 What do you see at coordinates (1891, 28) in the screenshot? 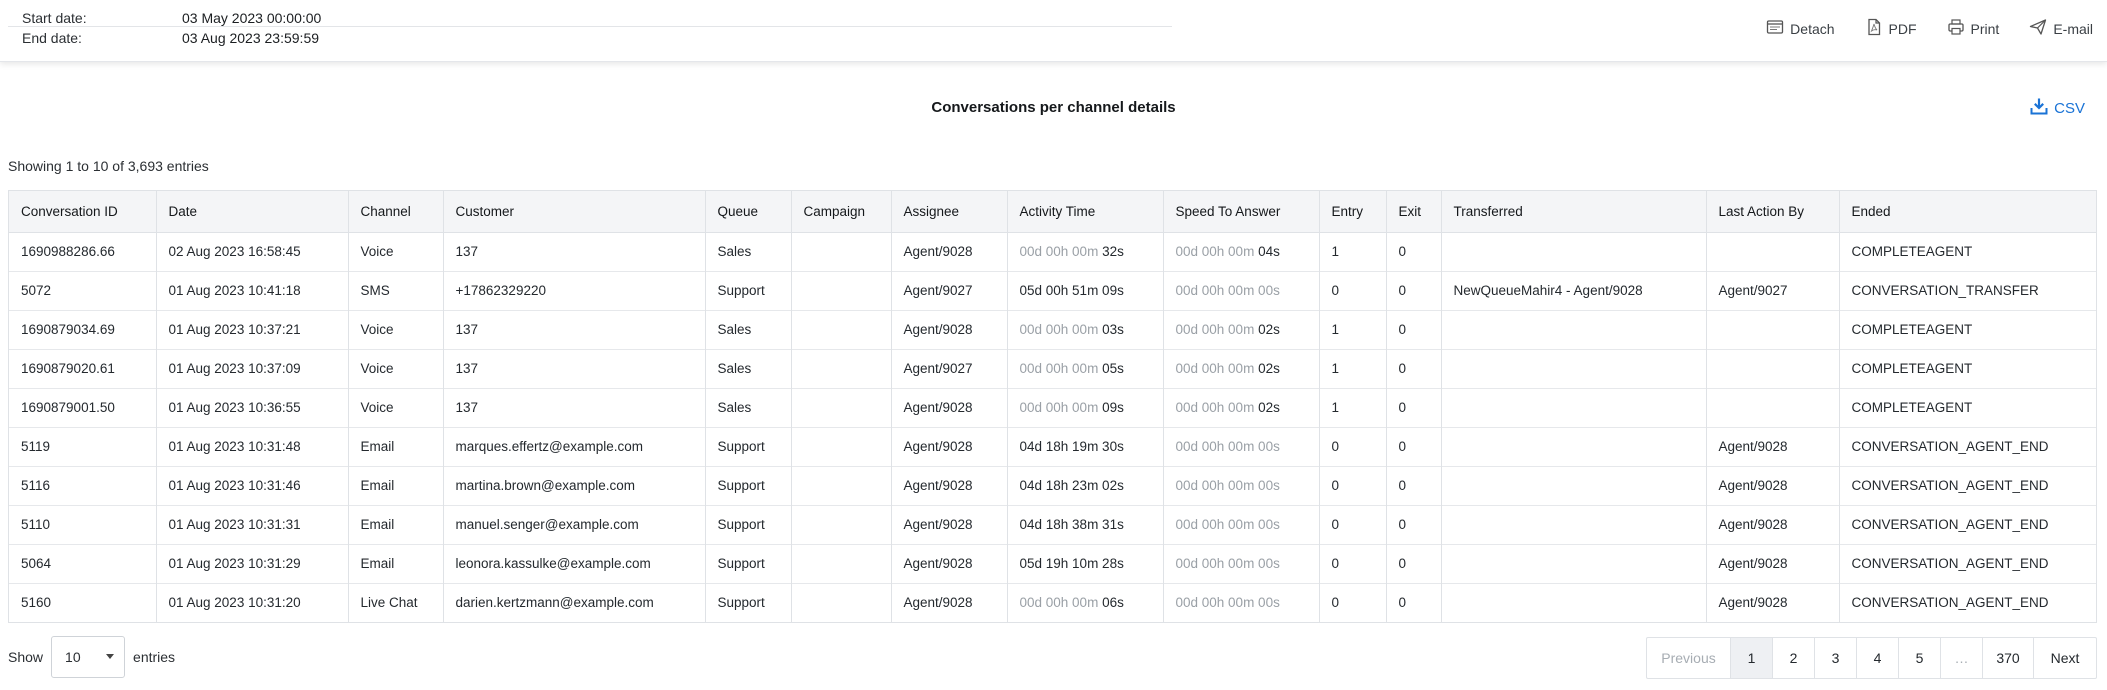
I see `pdf-button: PDF` at bounding box center [1891, 28].